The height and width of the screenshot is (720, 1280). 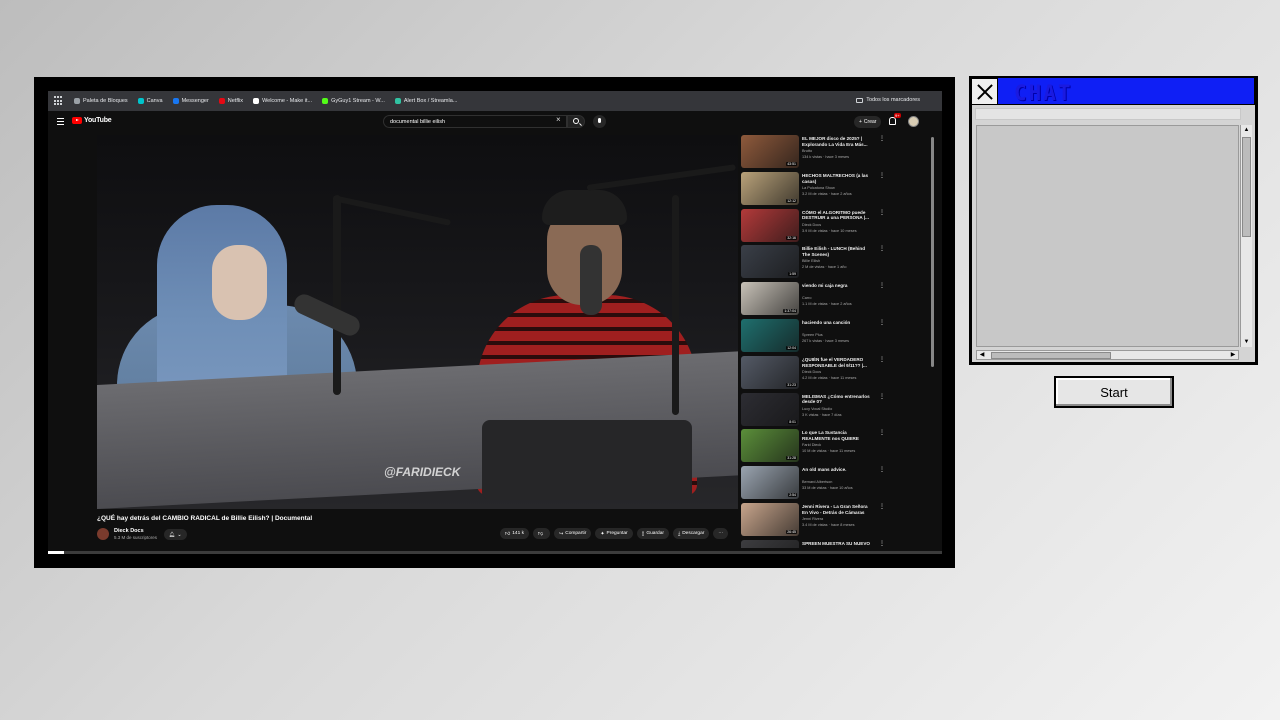 I want to click on recommendation-meta: 3.2 M de vistas · hace 2 años, so click(x=827, y=193).